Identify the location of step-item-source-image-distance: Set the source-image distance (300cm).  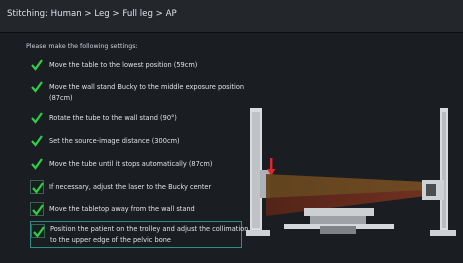
(135, 142).